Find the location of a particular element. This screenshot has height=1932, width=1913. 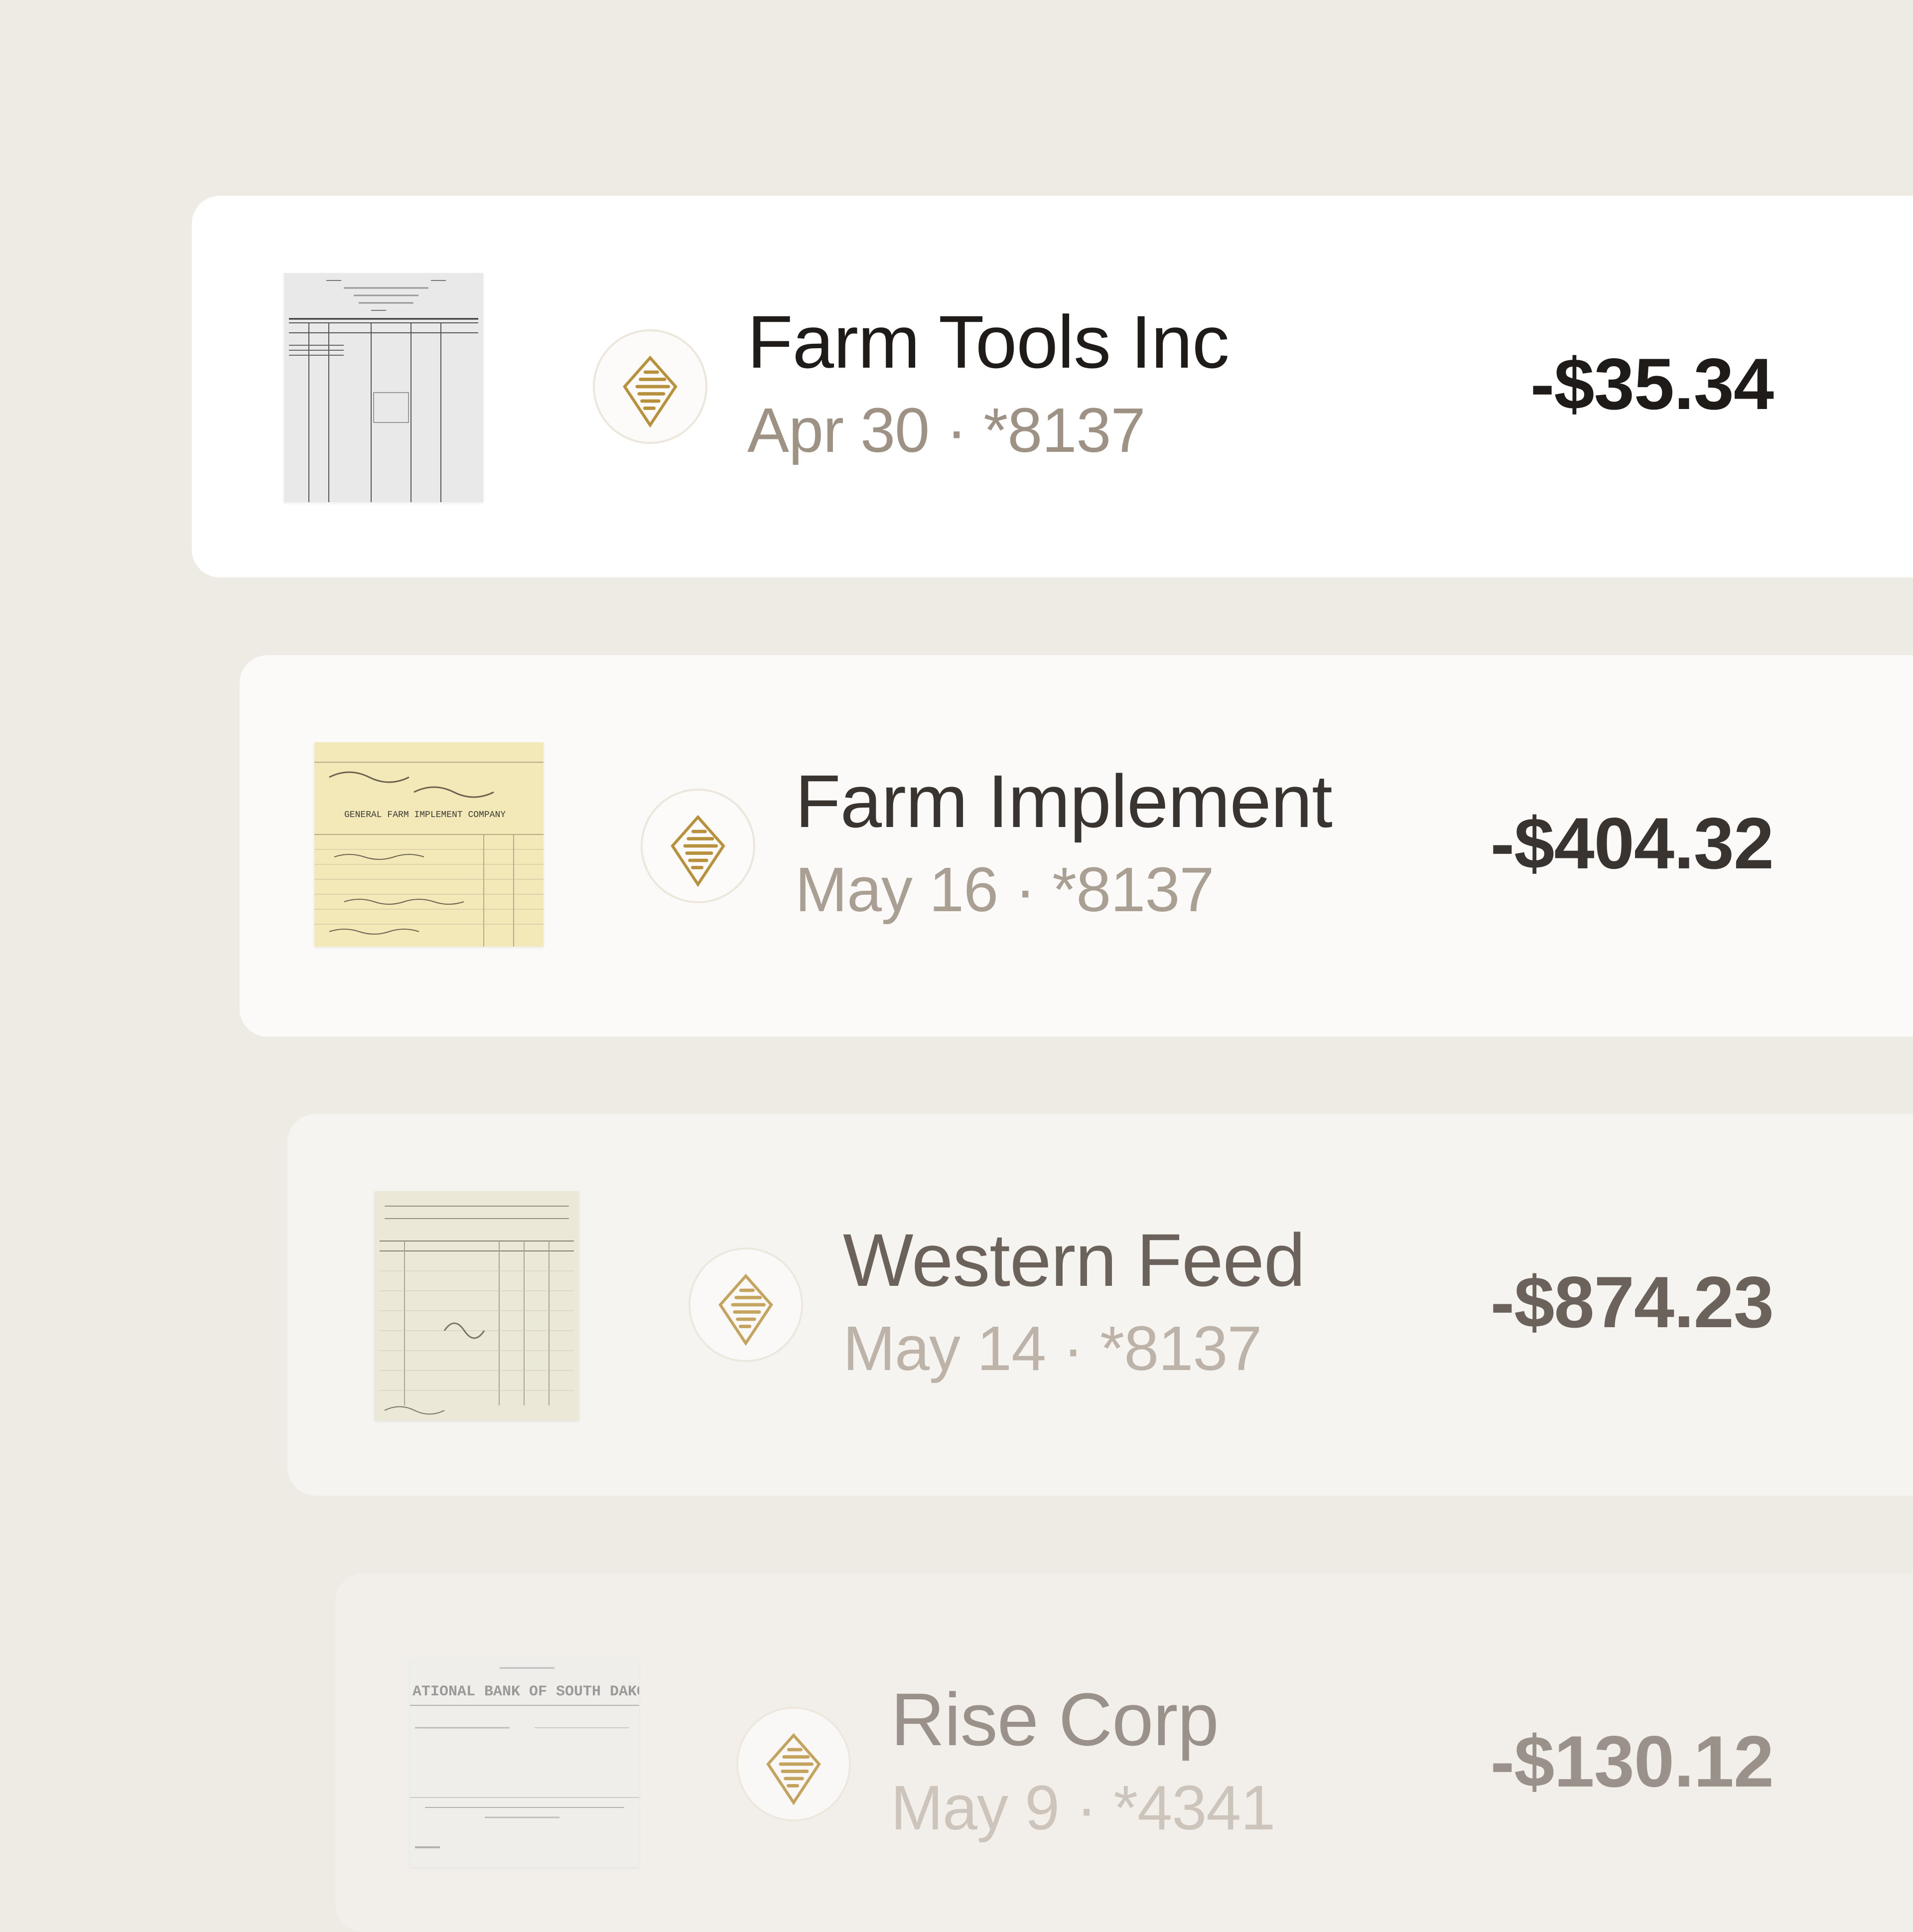

merchant-name: Farm Tools Inc is located at coordinates (988, 342).